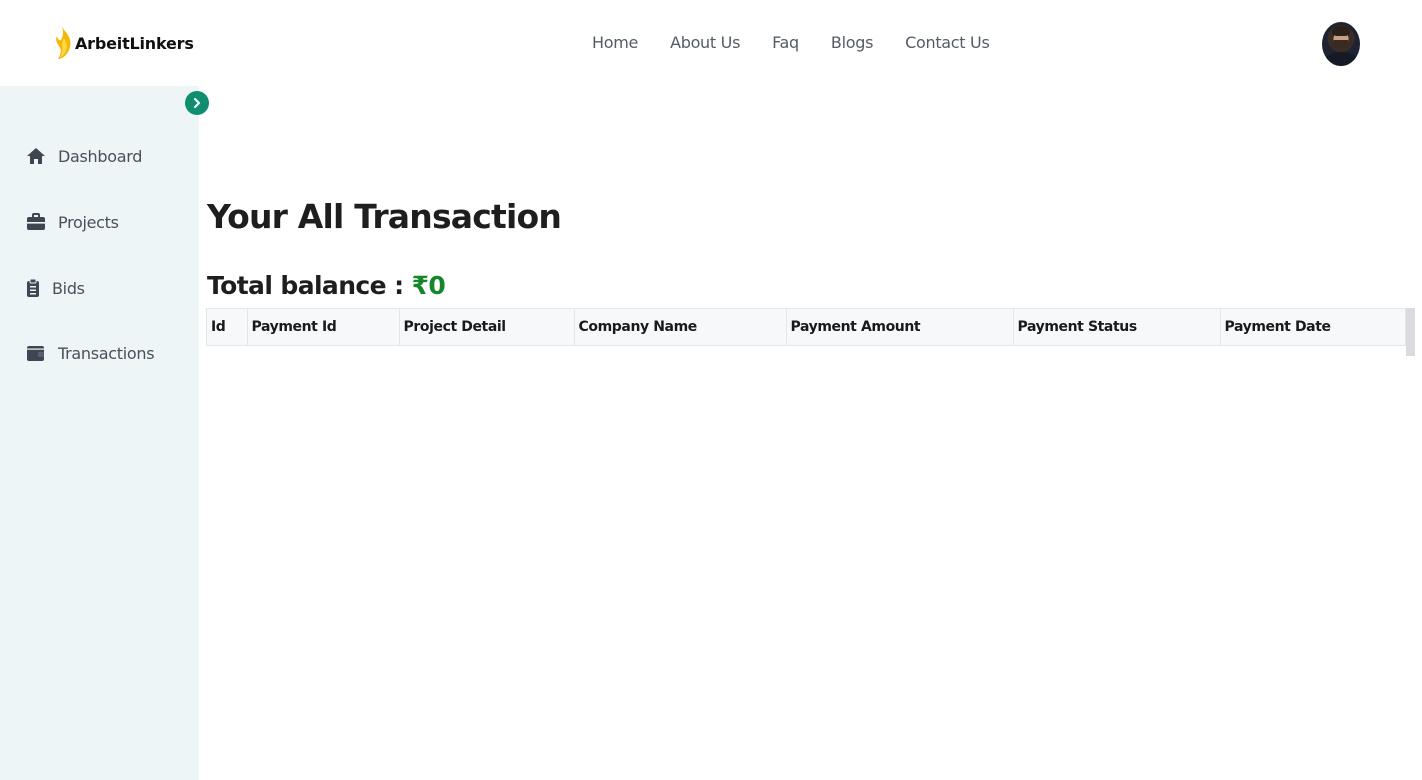  What do you see at coordinates (63, 43) in the screenshot?
I see `flame-icon` at bounding box center [63, 43].